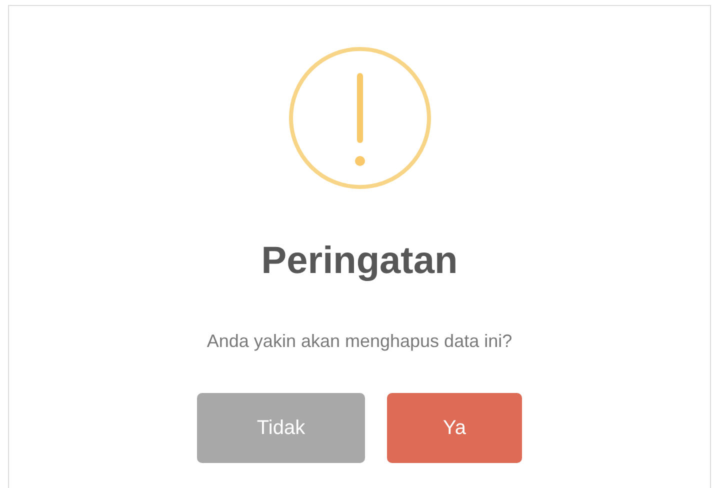  Describe the element at coordinates (281, 427) in the screenshot. I see `cancel-button: Tidak` at that location.